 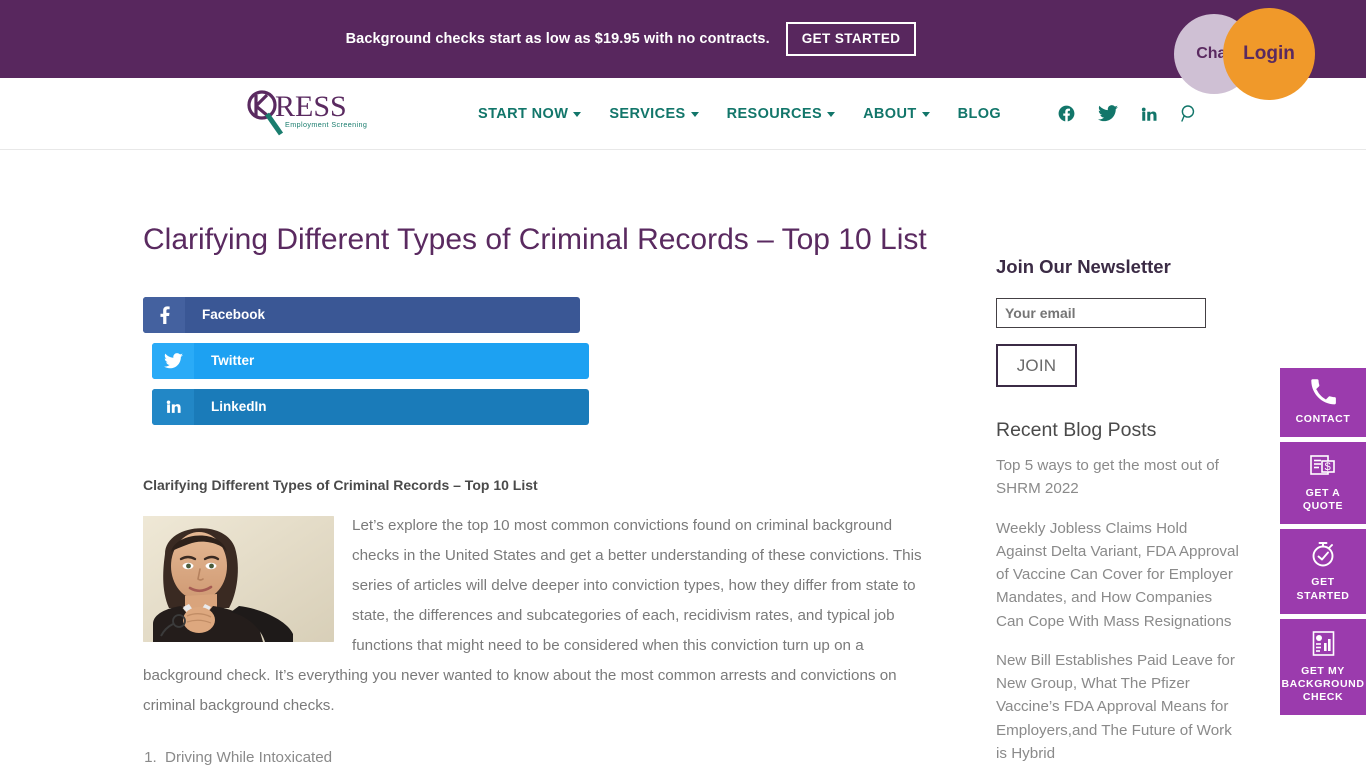 What do you see at coordinates (523, 113) in the screenshot?
I see `nav-label: START NOW` at bounding box center [523, 113].